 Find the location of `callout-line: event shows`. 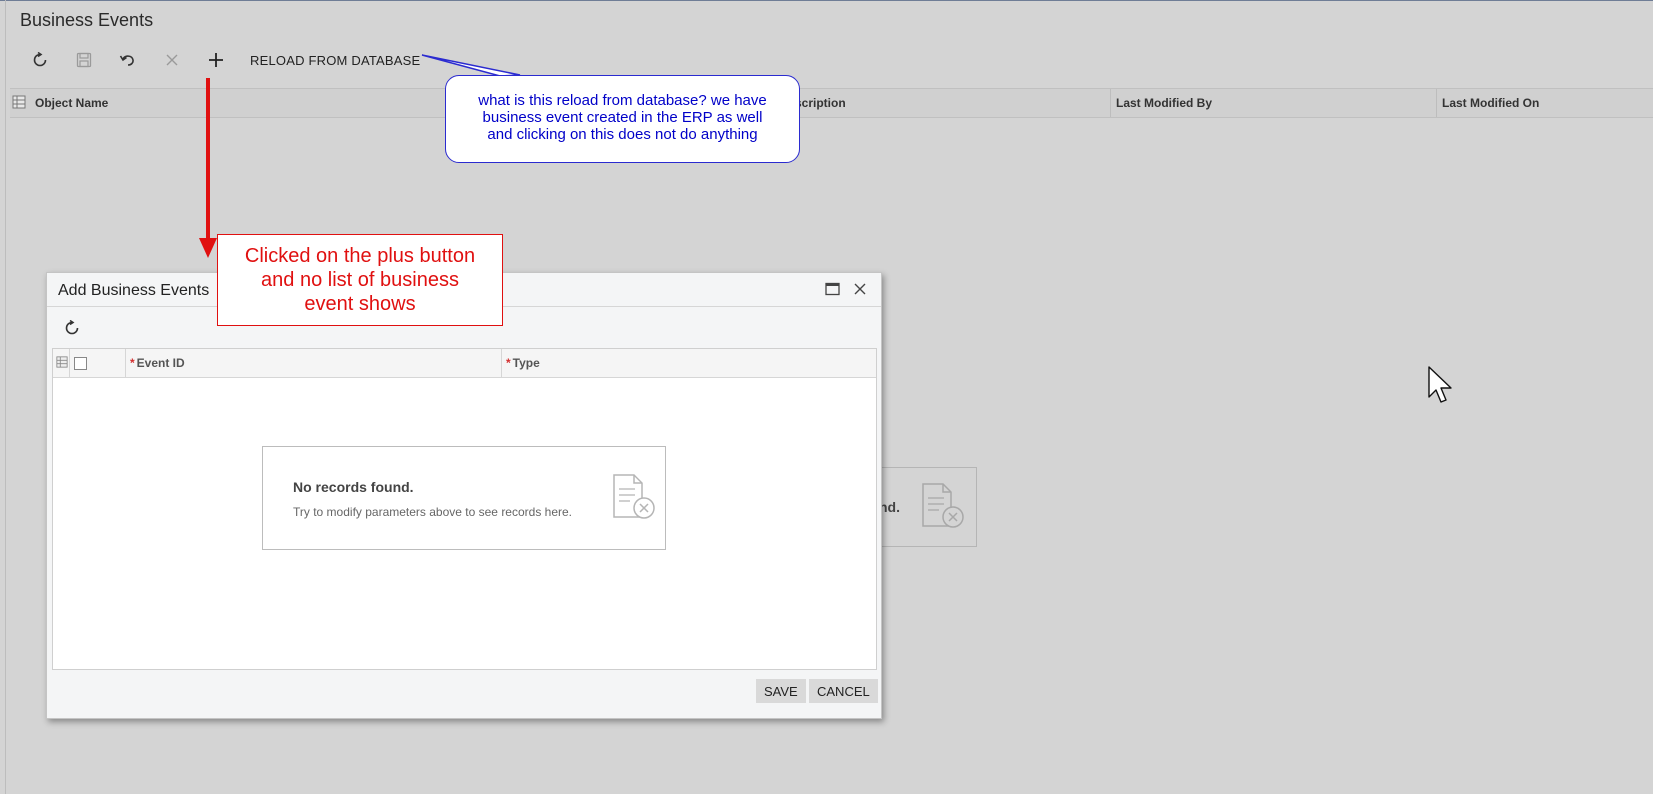

callout-line: event shows is located at coordinates (360, 304).